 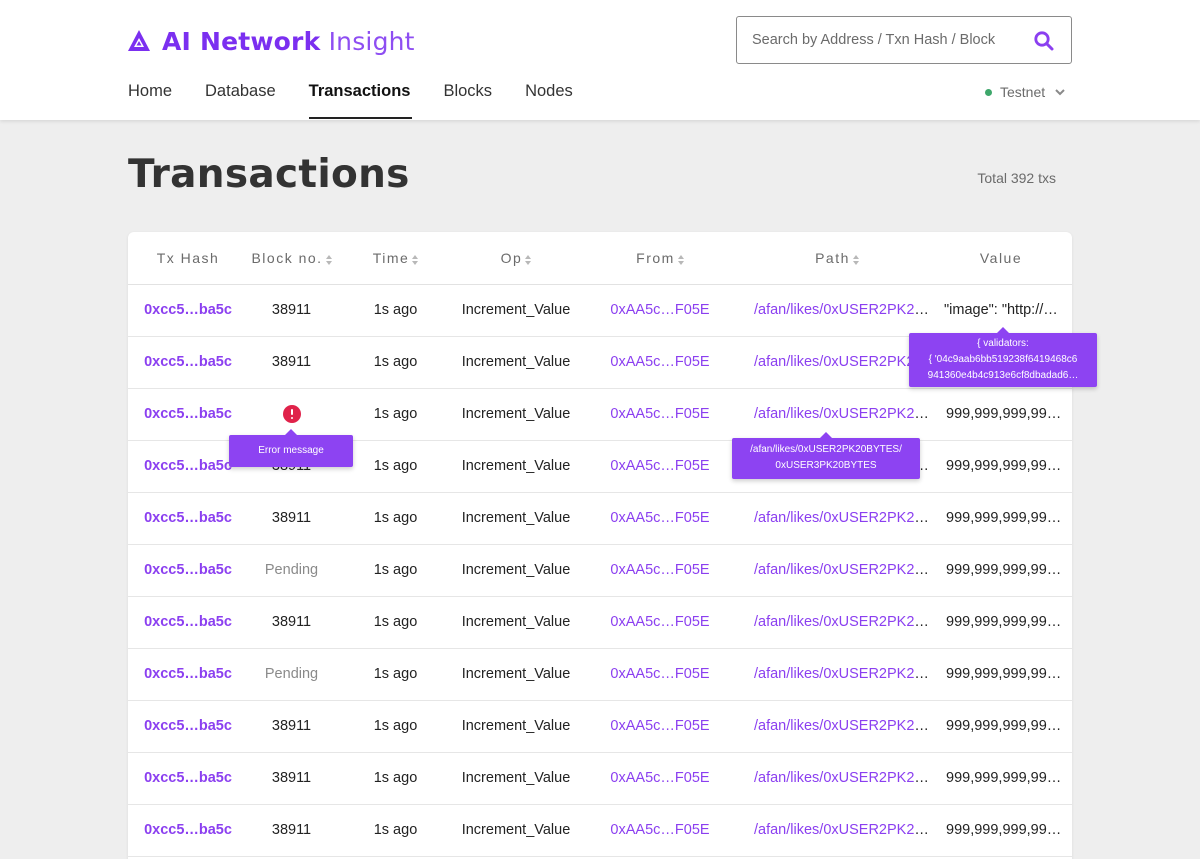 What do you see at coordinates (150, 101) in the screenshot?
I see `nav-item-home: Home` at bounding box center [150, 101].